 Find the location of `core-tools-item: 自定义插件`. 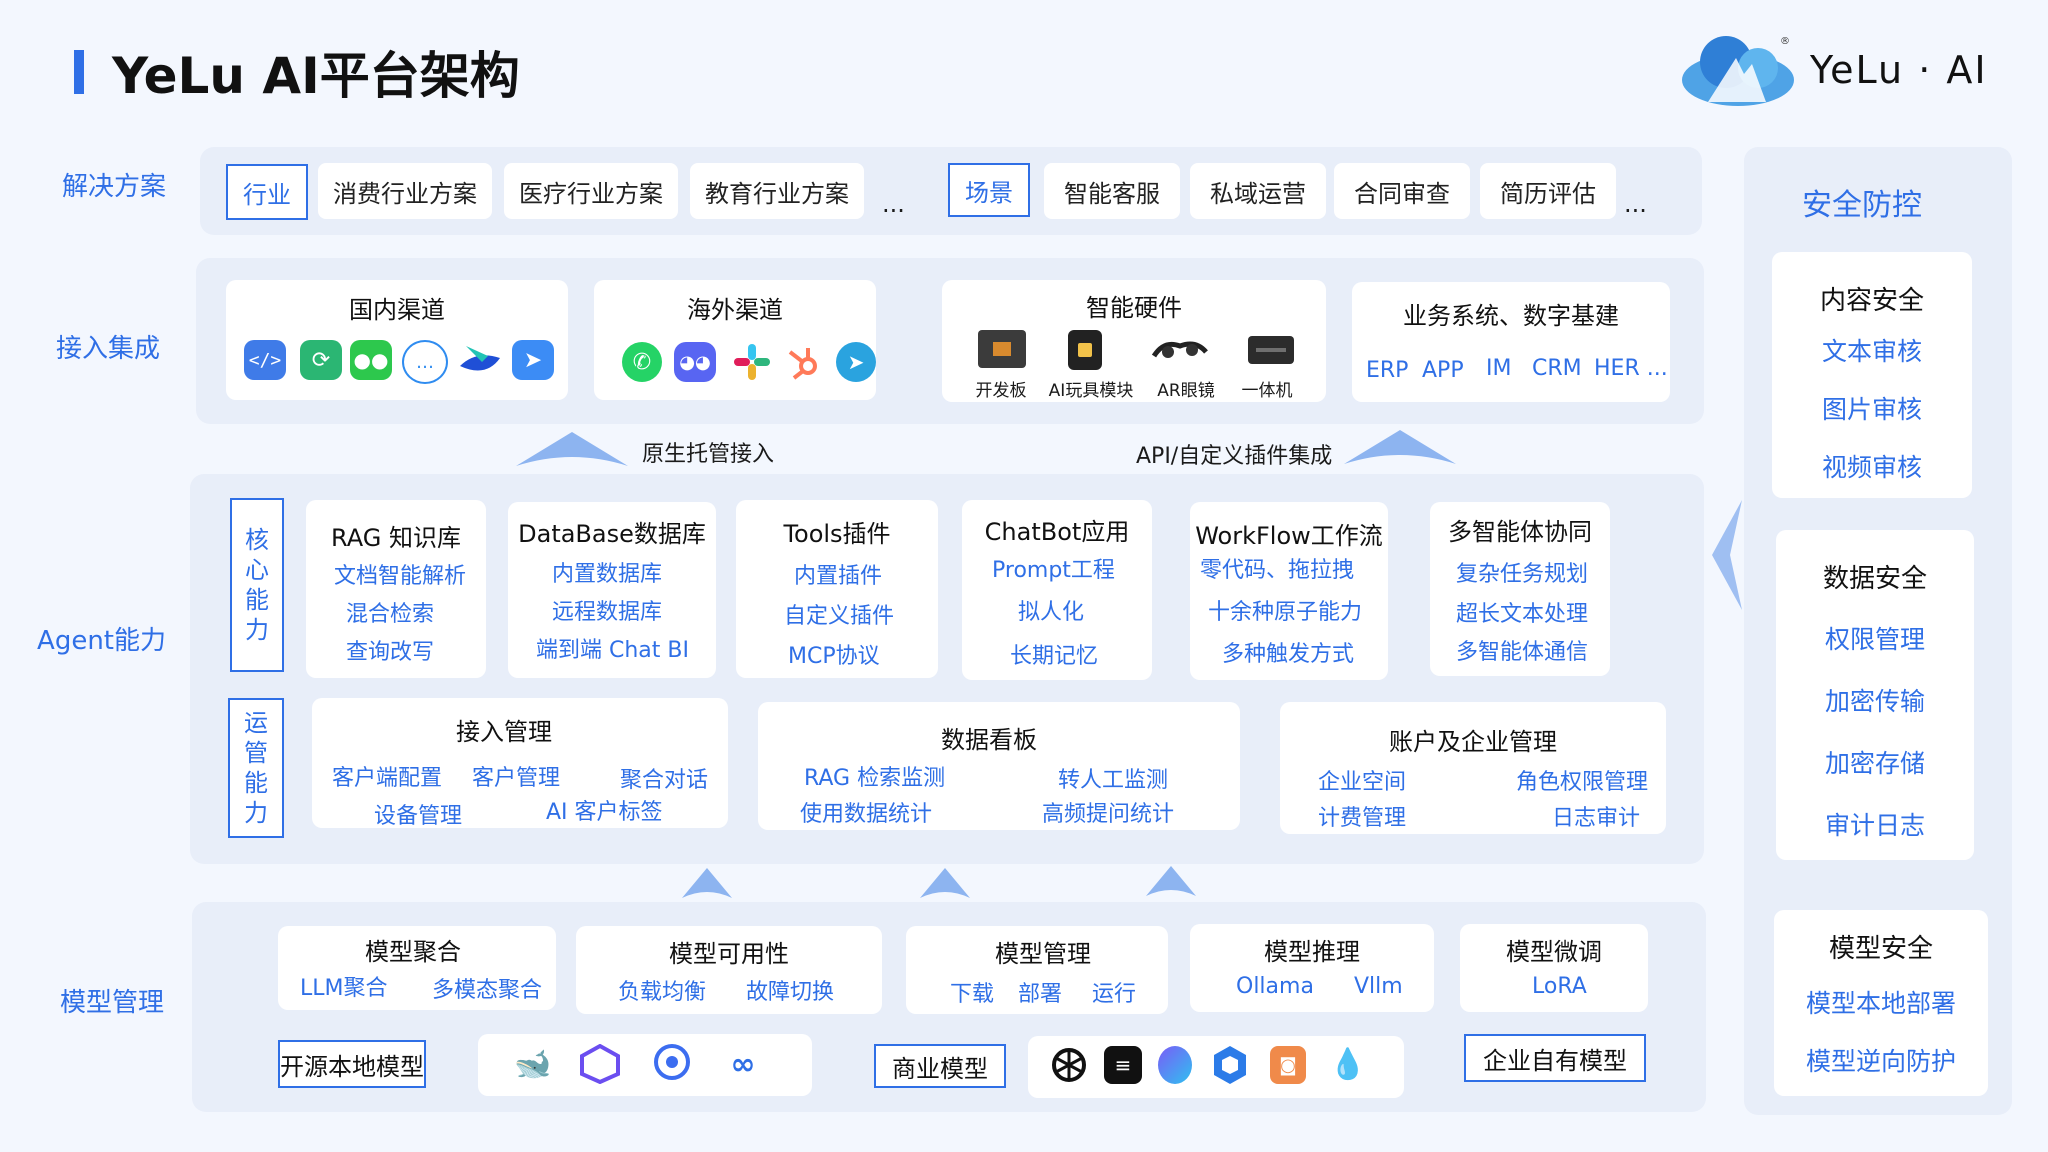

core-tools-item: 自定义插件 is located at coordinates (839, 616).